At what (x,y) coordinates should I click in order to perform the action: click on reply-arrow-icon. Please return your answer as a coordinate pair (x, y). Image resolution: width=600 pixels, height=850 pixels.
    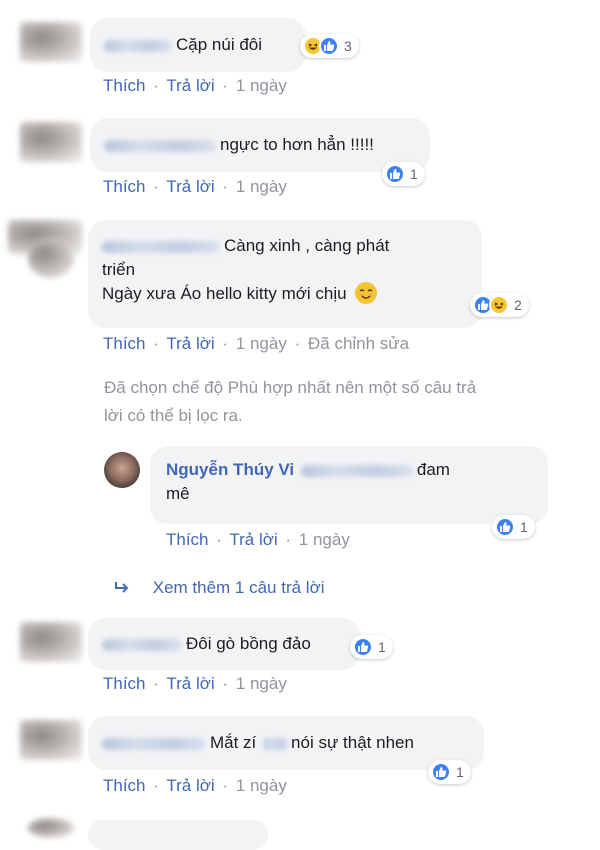
    Looking at the image, I should click on (124, 590).